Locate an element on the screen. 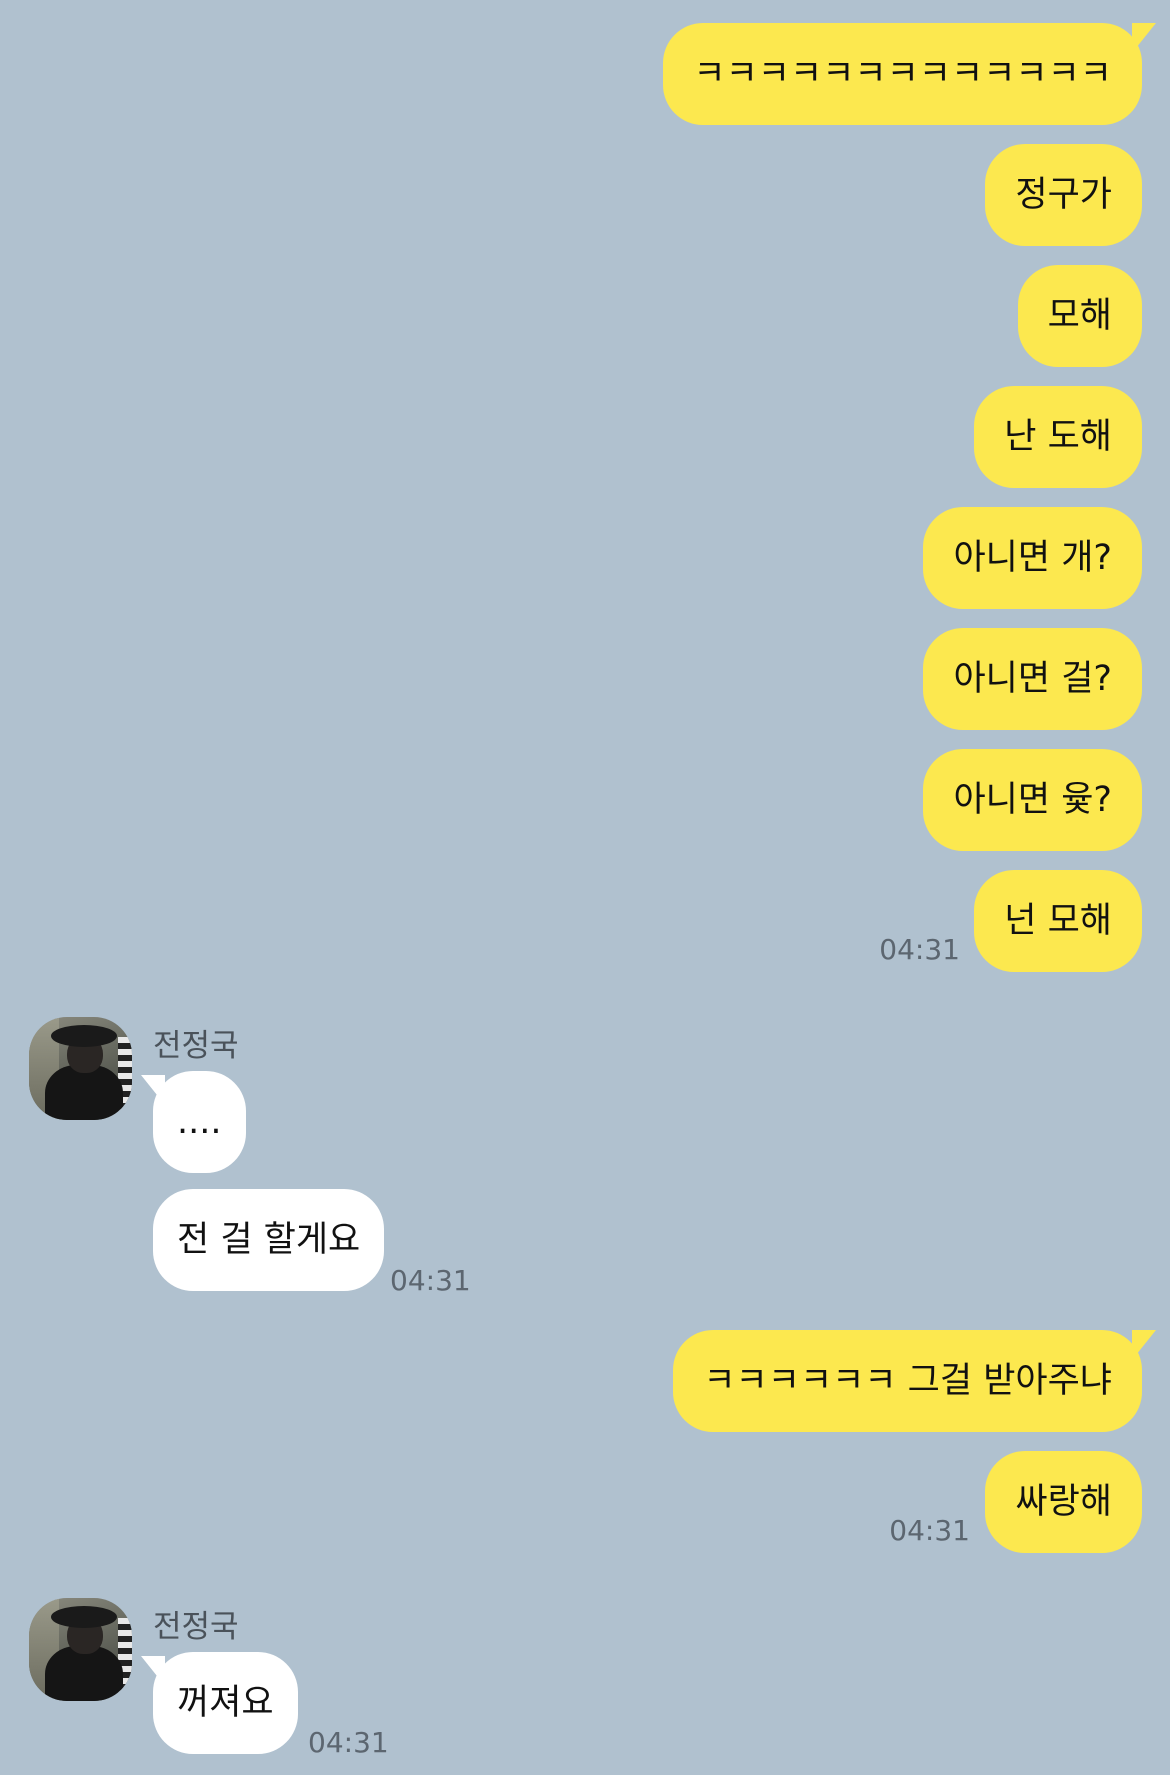 The image size is (1170, 1775). my-message-bubble: 난 도해 is located at coordinates (1058, 437).